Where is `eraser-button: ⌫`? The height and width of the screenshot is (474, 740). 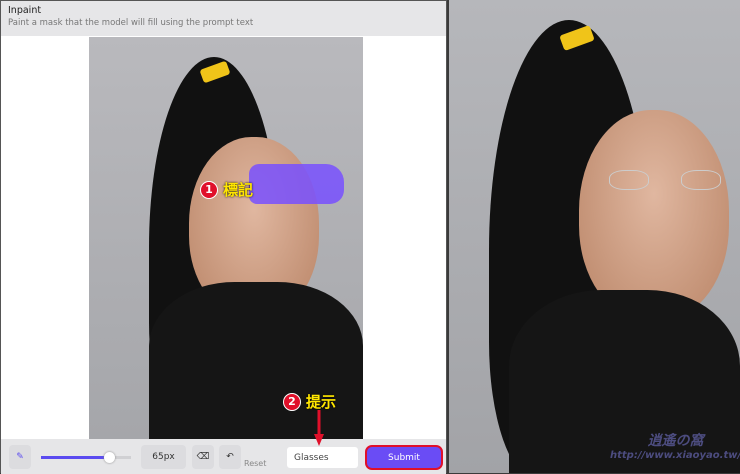 eraser-button: ⌫ is located at coordinates (203, 457).